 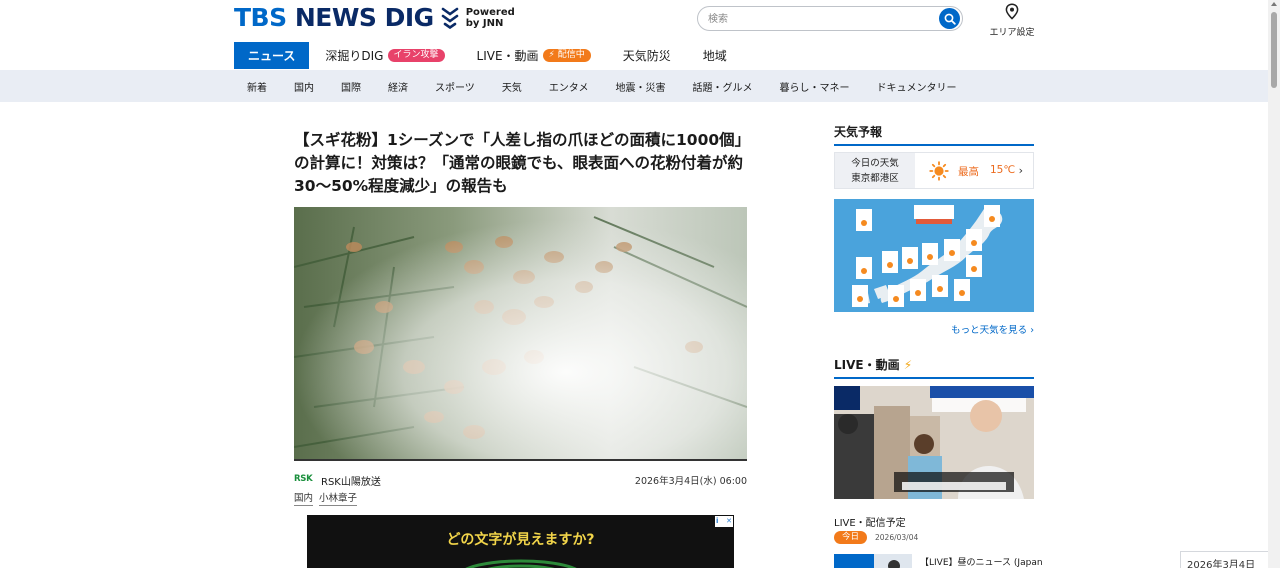 What do you see at coordinates (1274, 284) in the screenshot?
I see `page-scrollbar` at bounding box center [1274, 284].